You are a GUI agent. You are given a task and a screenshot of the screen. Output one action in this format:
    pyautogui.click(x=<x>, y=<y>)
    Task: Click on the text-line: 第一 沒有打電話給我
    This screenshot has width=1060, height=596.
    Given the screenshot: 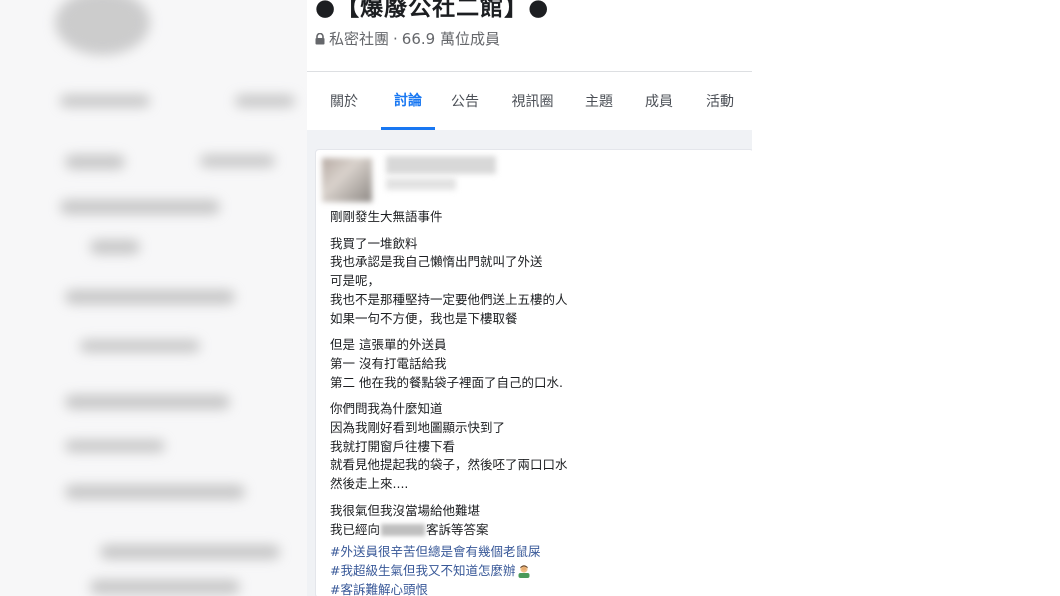 What is the action you would take?
    pyautogui.click(x=388, y=363)
    